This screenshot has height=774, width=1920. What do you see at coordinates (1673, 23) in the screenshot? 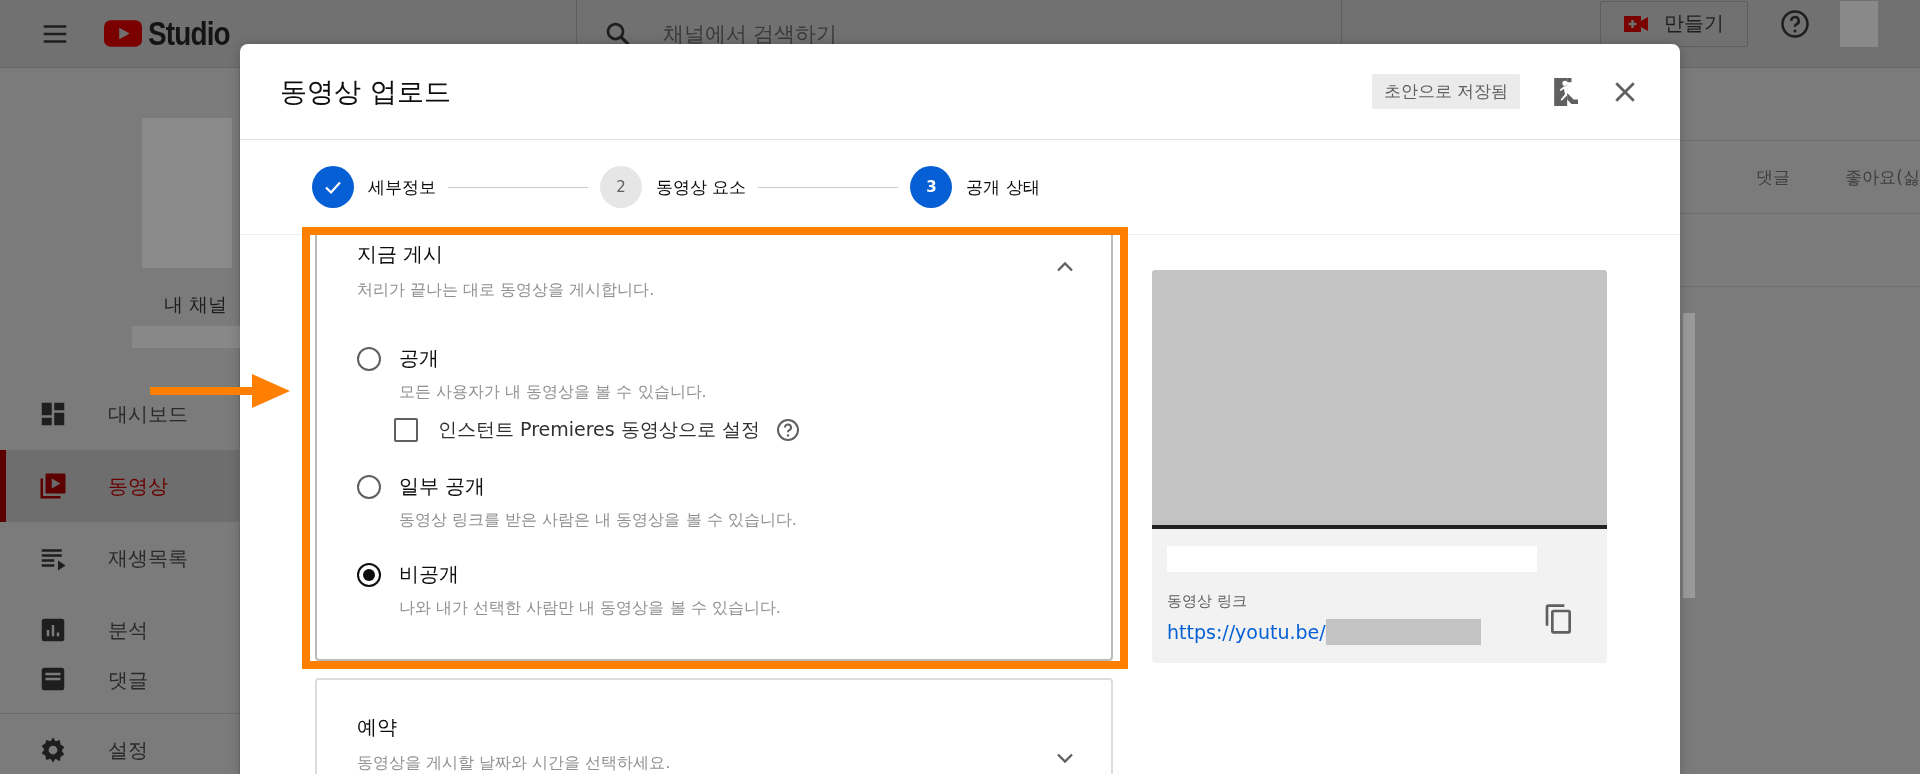
I see `create-button: 만들기` at bounding box center [1673, 23].